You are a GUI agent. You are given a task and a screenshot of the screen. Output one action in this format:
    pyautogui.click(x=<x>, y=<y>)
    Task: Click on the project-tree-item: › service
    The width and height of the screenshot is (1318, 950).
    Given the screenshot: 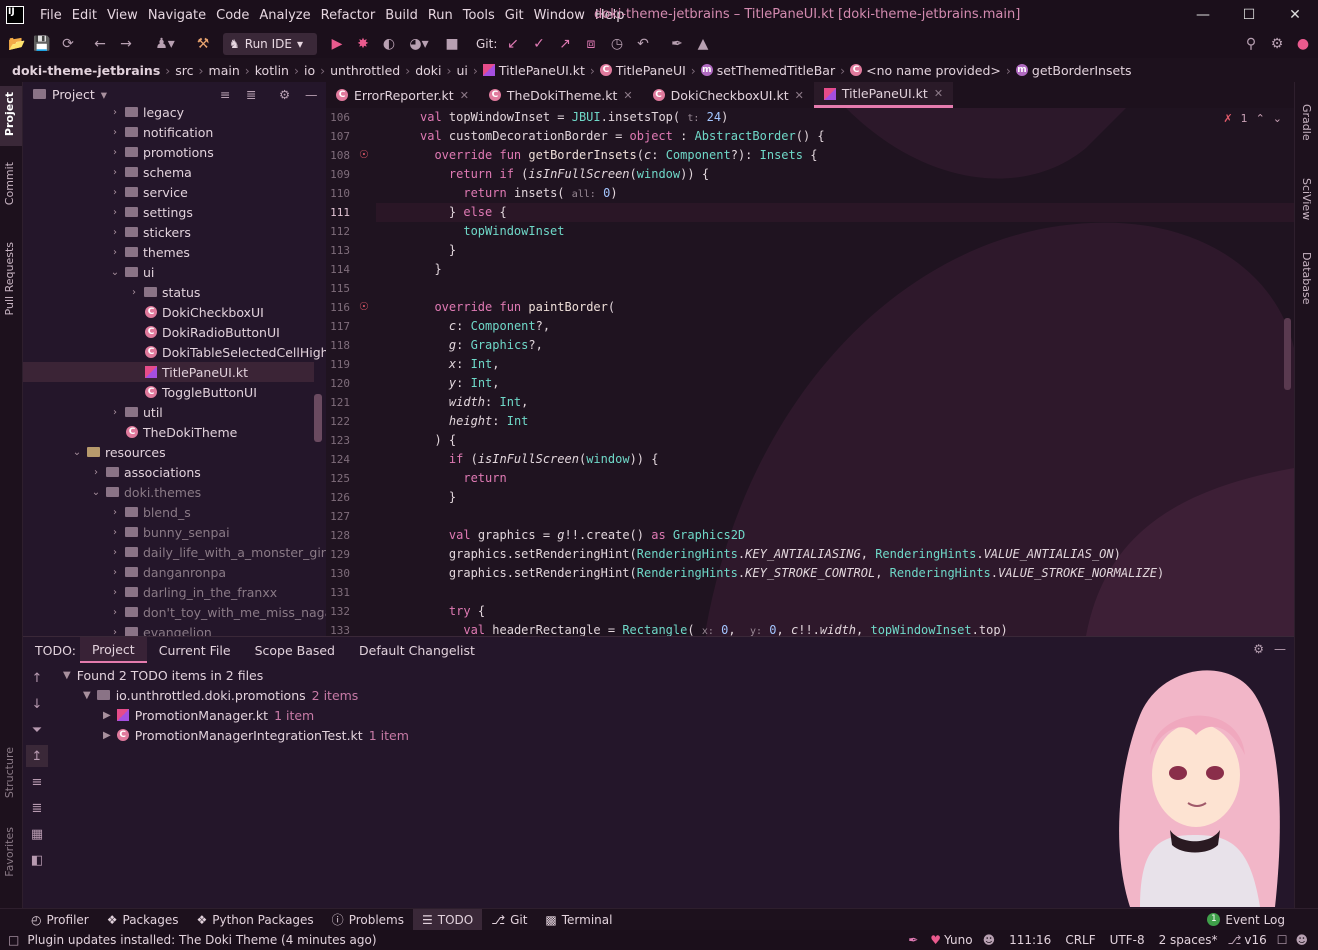 What is the action you would take?
    pyautogui.click(x=149, y=192)
    